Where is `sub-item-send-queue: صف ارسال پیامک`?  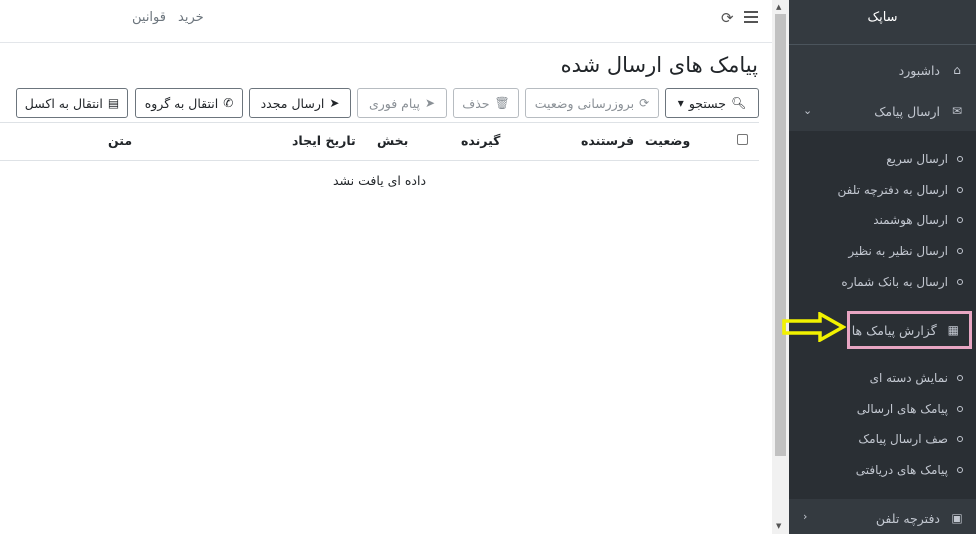 sub-item-send-queue: صف ارسال پیامک is located at coordinates (882, 439).